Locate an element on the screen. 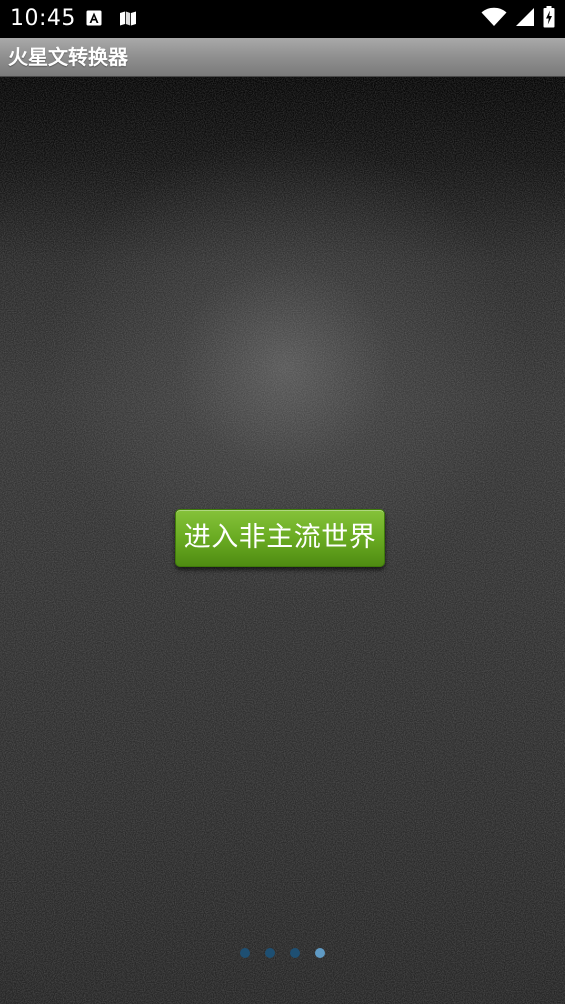 The height and width of the screenshot is (1004, 565). enter-button: 进入非主流世界 is located at coordinates (280, 538).